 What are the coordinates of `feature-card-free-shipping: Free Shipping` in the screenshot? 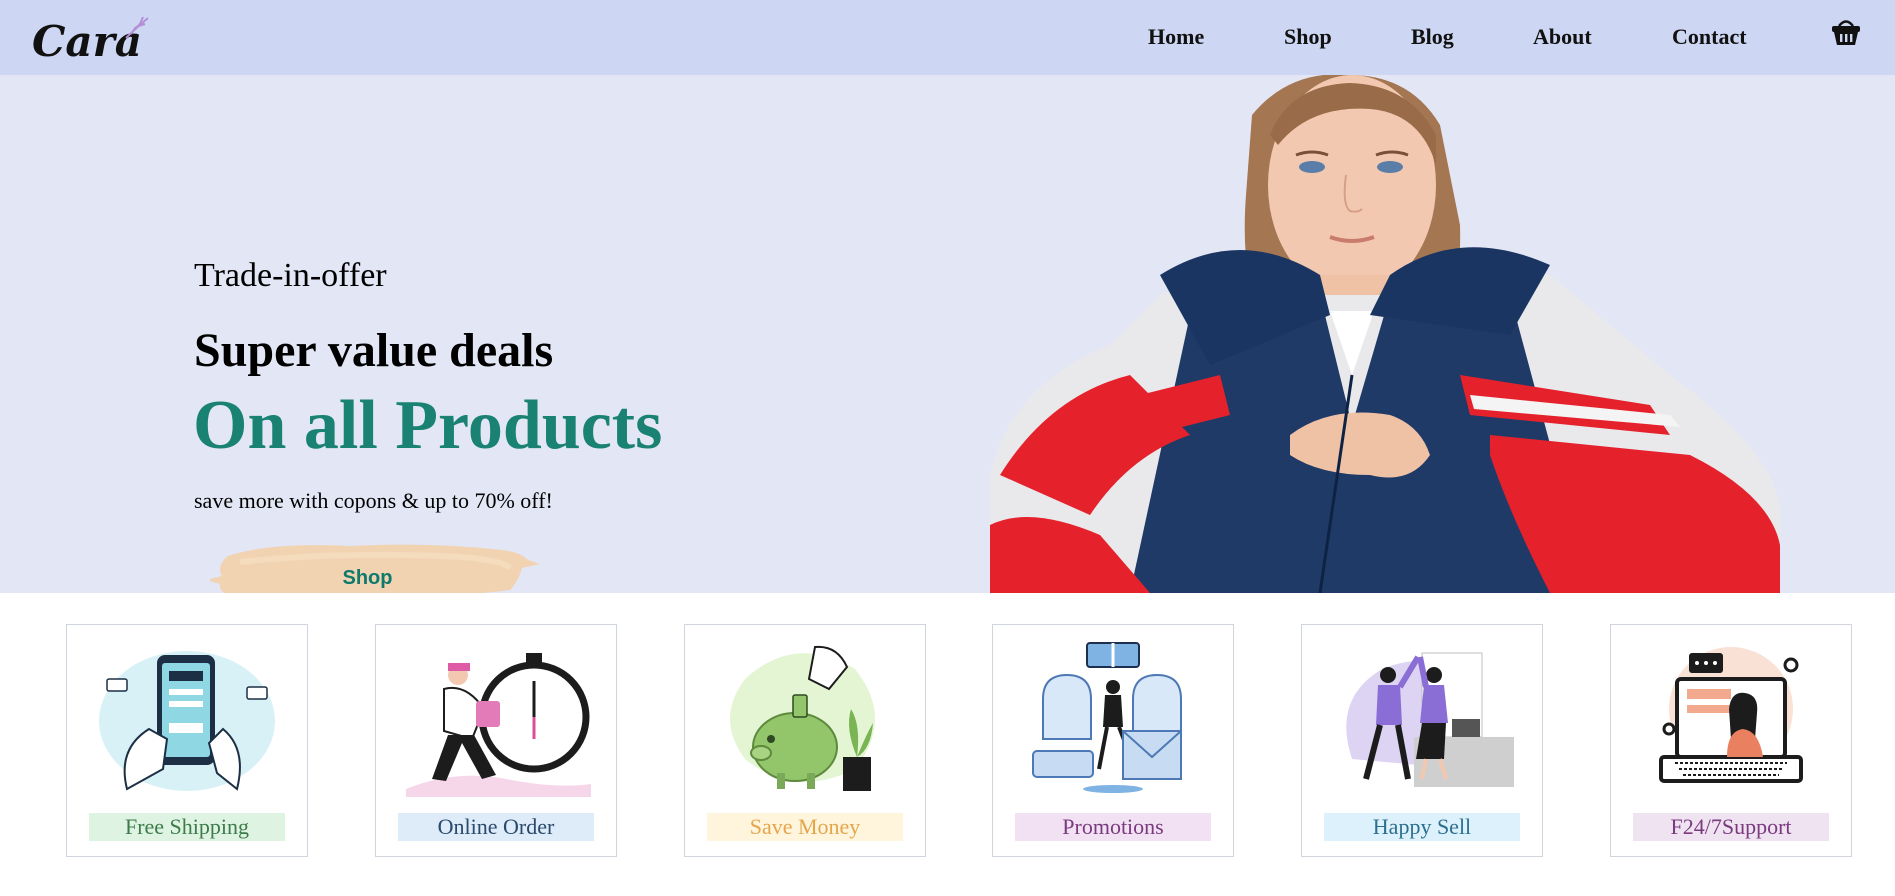 It's located at (187, 740).